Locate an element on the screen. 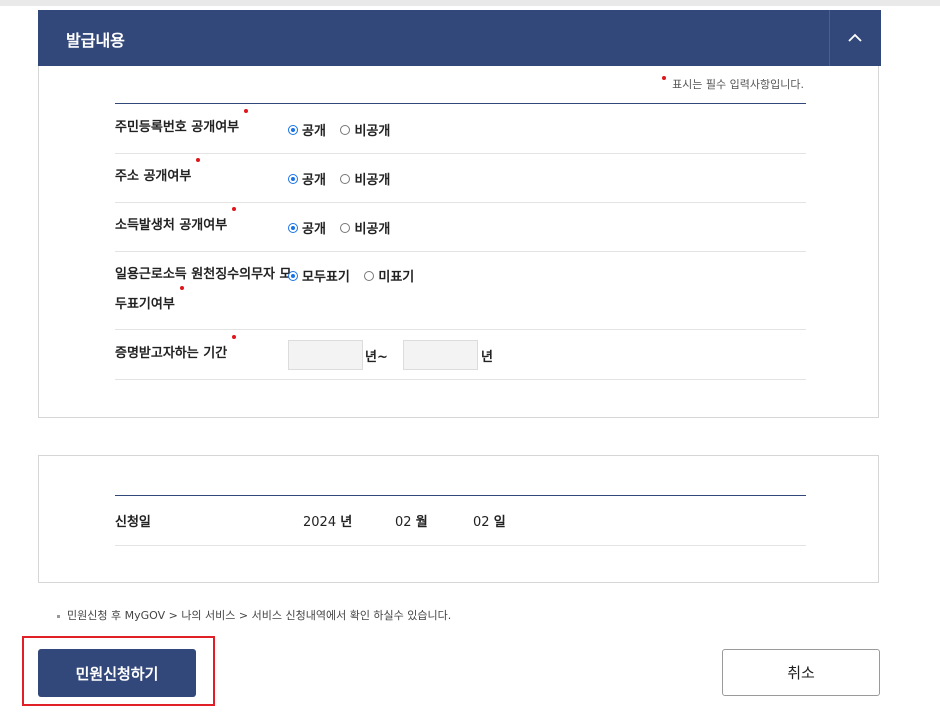 The width and height of the screenshot is (940, 722). radio-show-all: 모두표기 is located at coordinates (319, 275).